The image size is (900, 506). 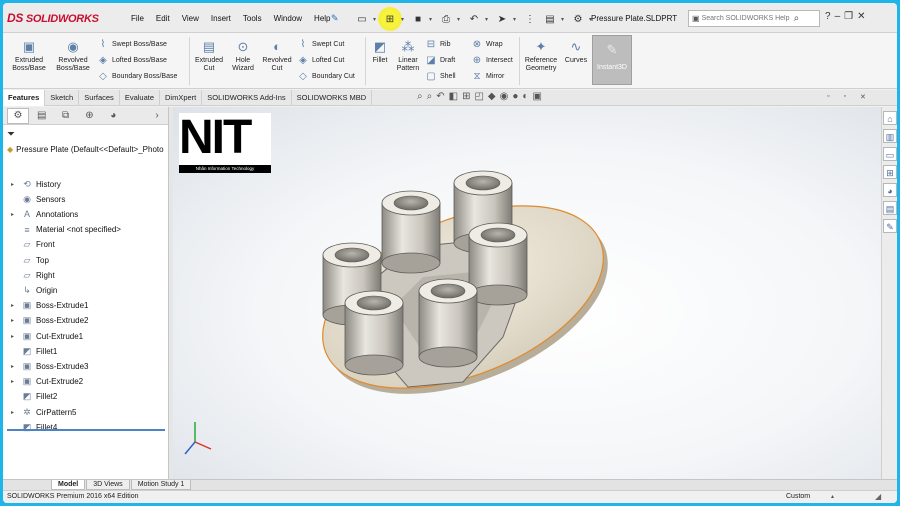 I want to click on bottom-tab-3d-views: 3D Views, so click(x=108, y=485).